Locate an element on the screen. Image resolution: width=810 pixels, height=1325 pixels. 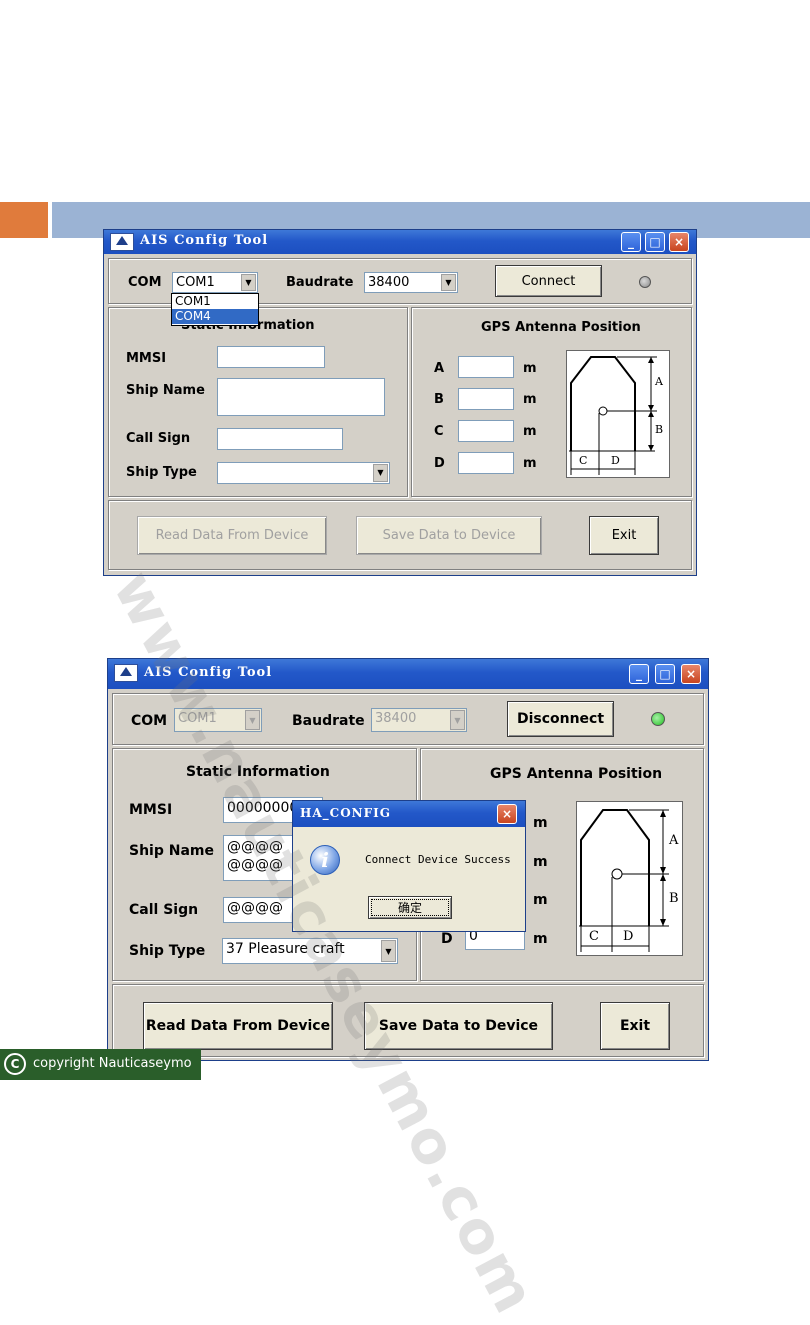
gps-c-input is located at coordinates (486, 431).